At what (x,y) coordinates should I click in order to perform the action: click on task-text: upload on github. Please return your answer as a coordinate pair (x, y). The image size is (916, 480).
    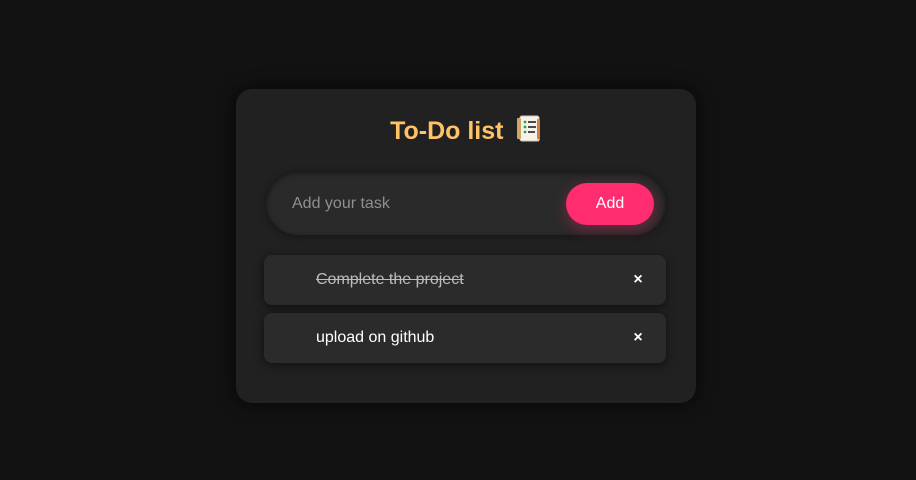
    Looking at the image, I should click on (375, 338).